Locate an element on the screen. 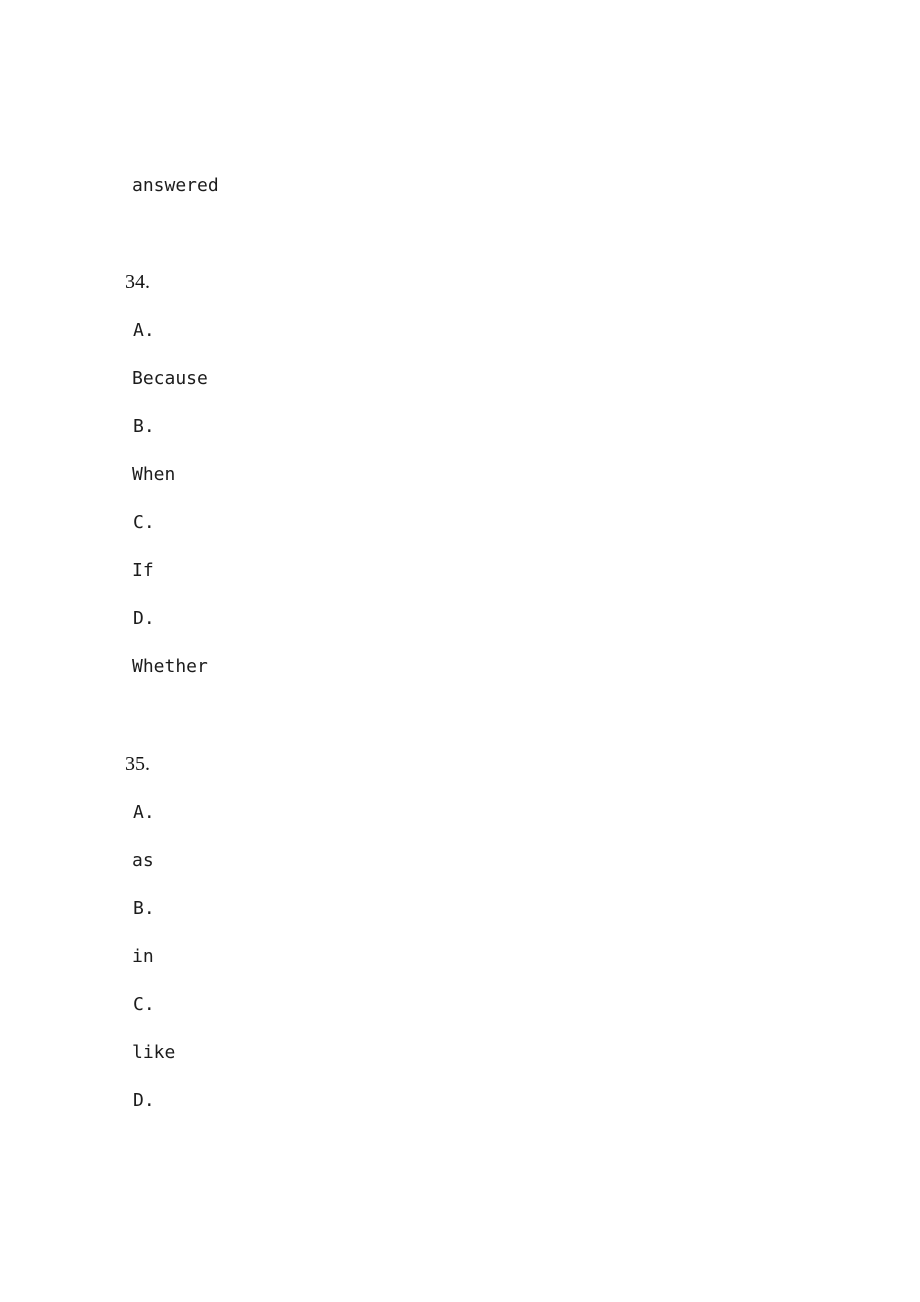 The height and width of the screenshot is (1302, 920). option-letter-34-a: A. is located at coordinates (144, 331).